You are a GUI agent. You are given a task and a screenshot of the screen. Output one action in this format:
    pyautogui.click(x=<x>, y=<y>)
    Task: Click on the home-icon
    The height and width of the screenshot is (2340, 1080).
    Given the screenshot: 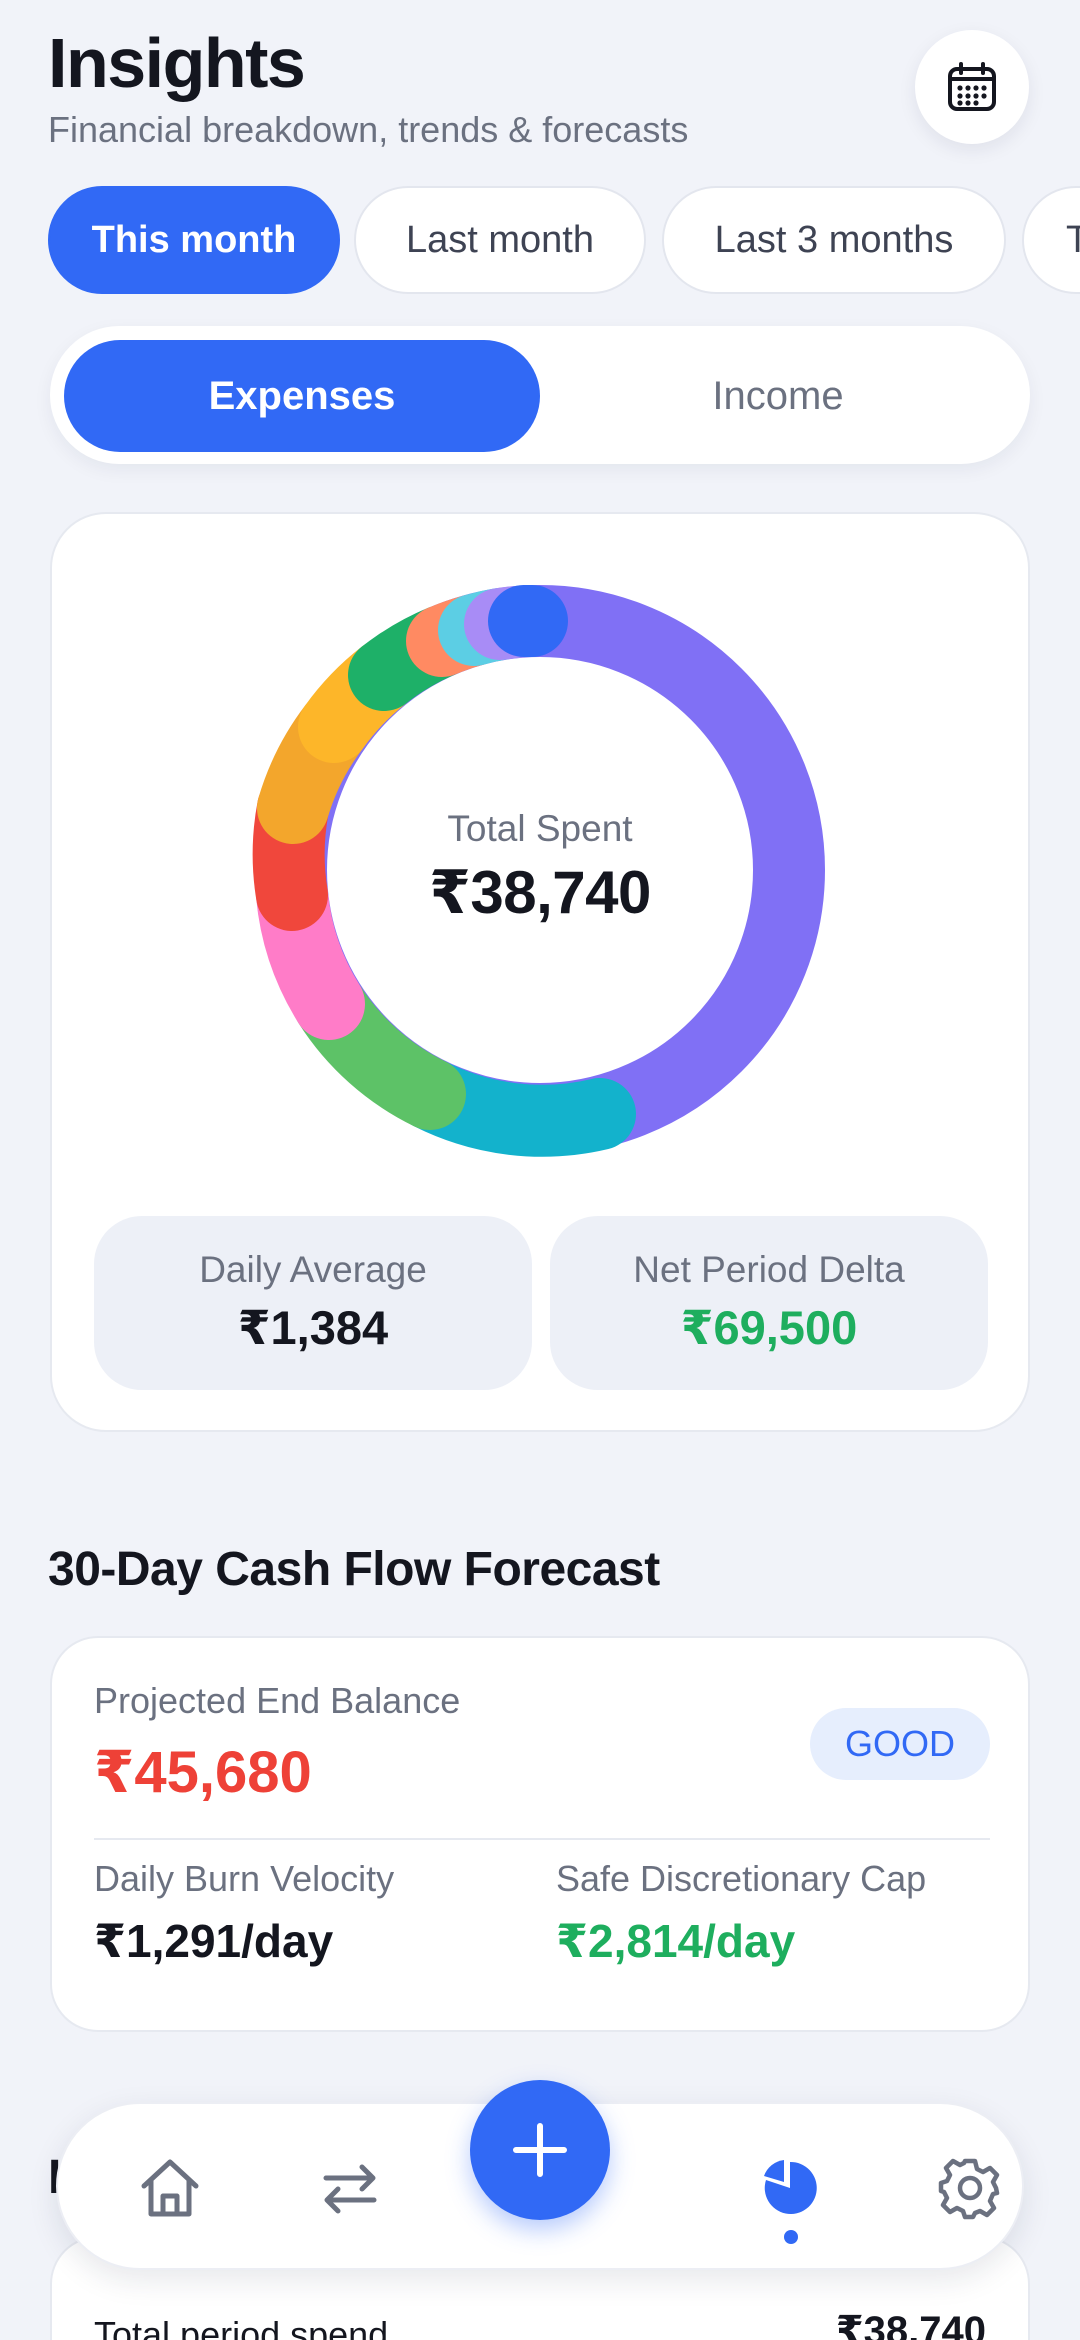 What is the action you would take?
    pyautogui.click(x=170, y=2188)
    